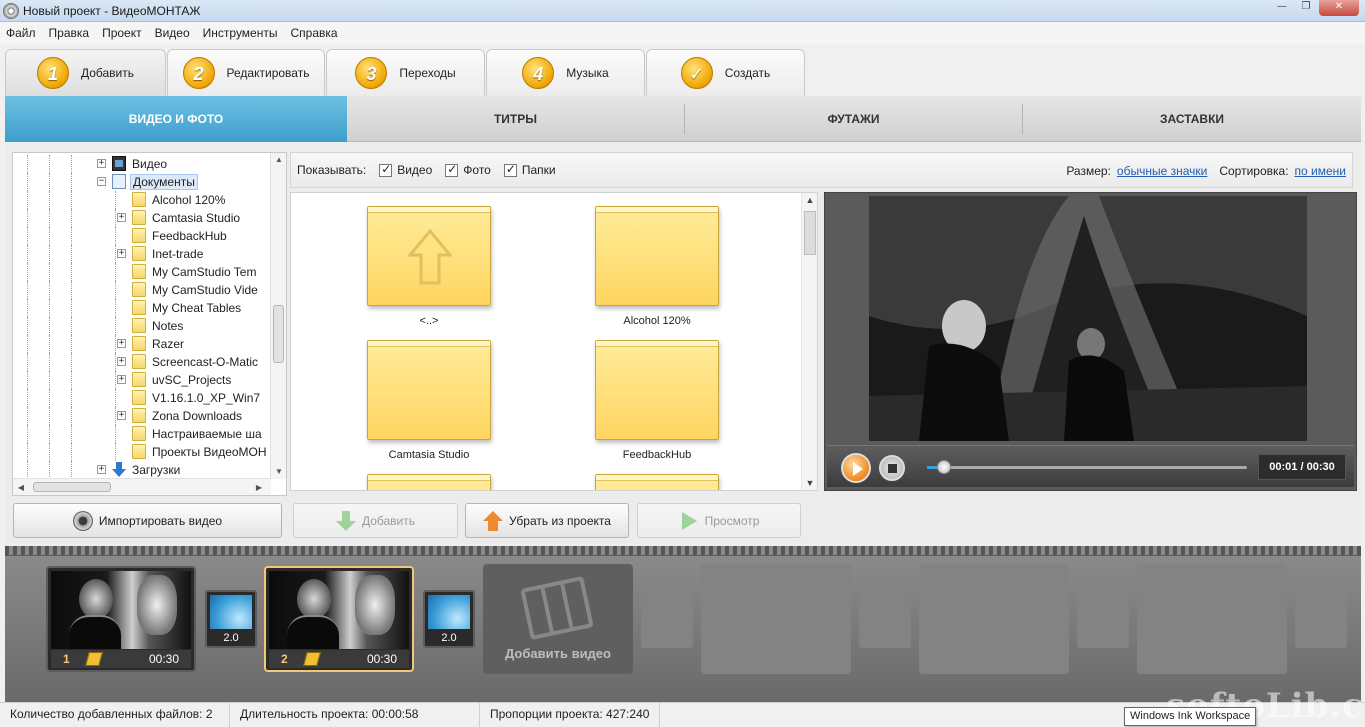  Describe the element at coordinates (101, 181) in the screenshot. I see `collapse-icon: −` at that location.